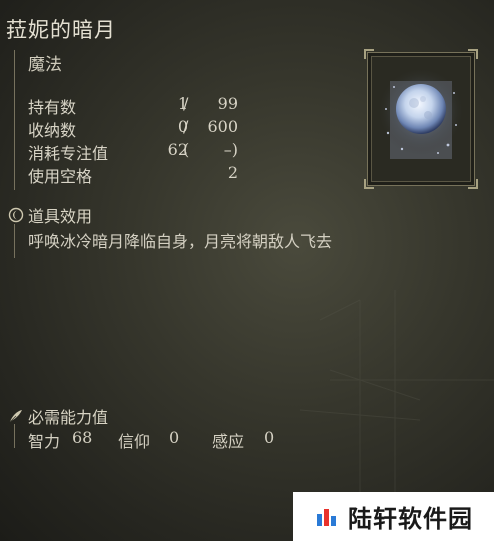 The width and height of the screenshot is (494, 541). Describe the element at coordinates (68, 417) in the screenshot. I see `requirements-heading-label: 必需能力值` at that location.